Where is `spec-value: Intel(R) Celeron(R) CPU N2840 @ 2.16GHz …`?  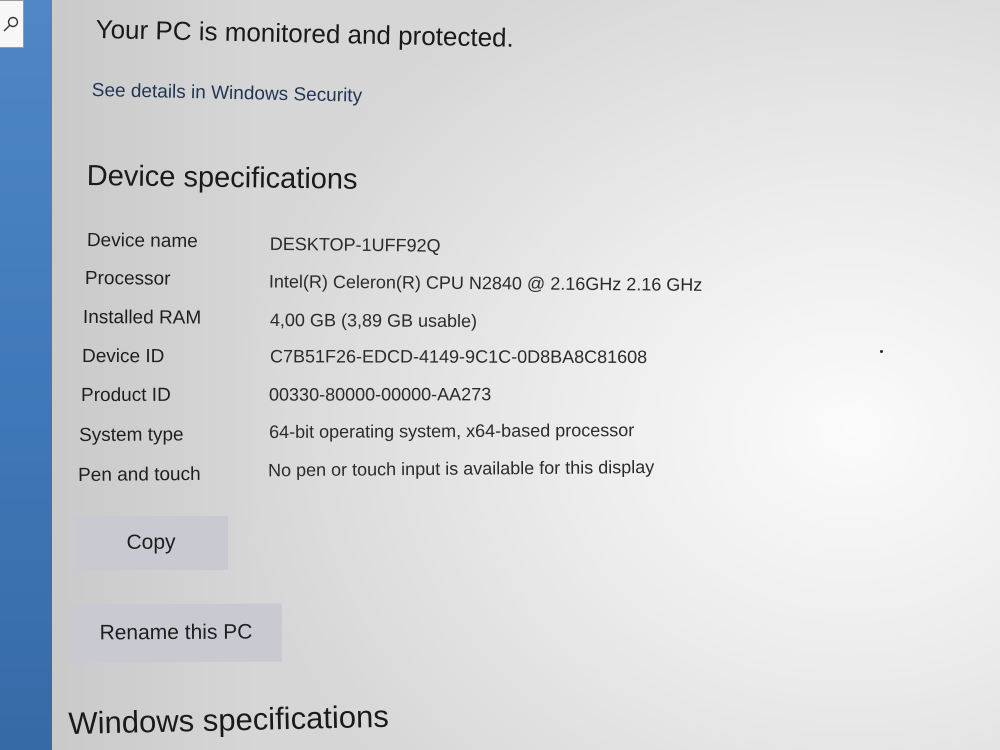 spec-value: Intel(R) Celeron(R) CPU N2840 @ 2.16GHz … is located at coordinates (485, 283).